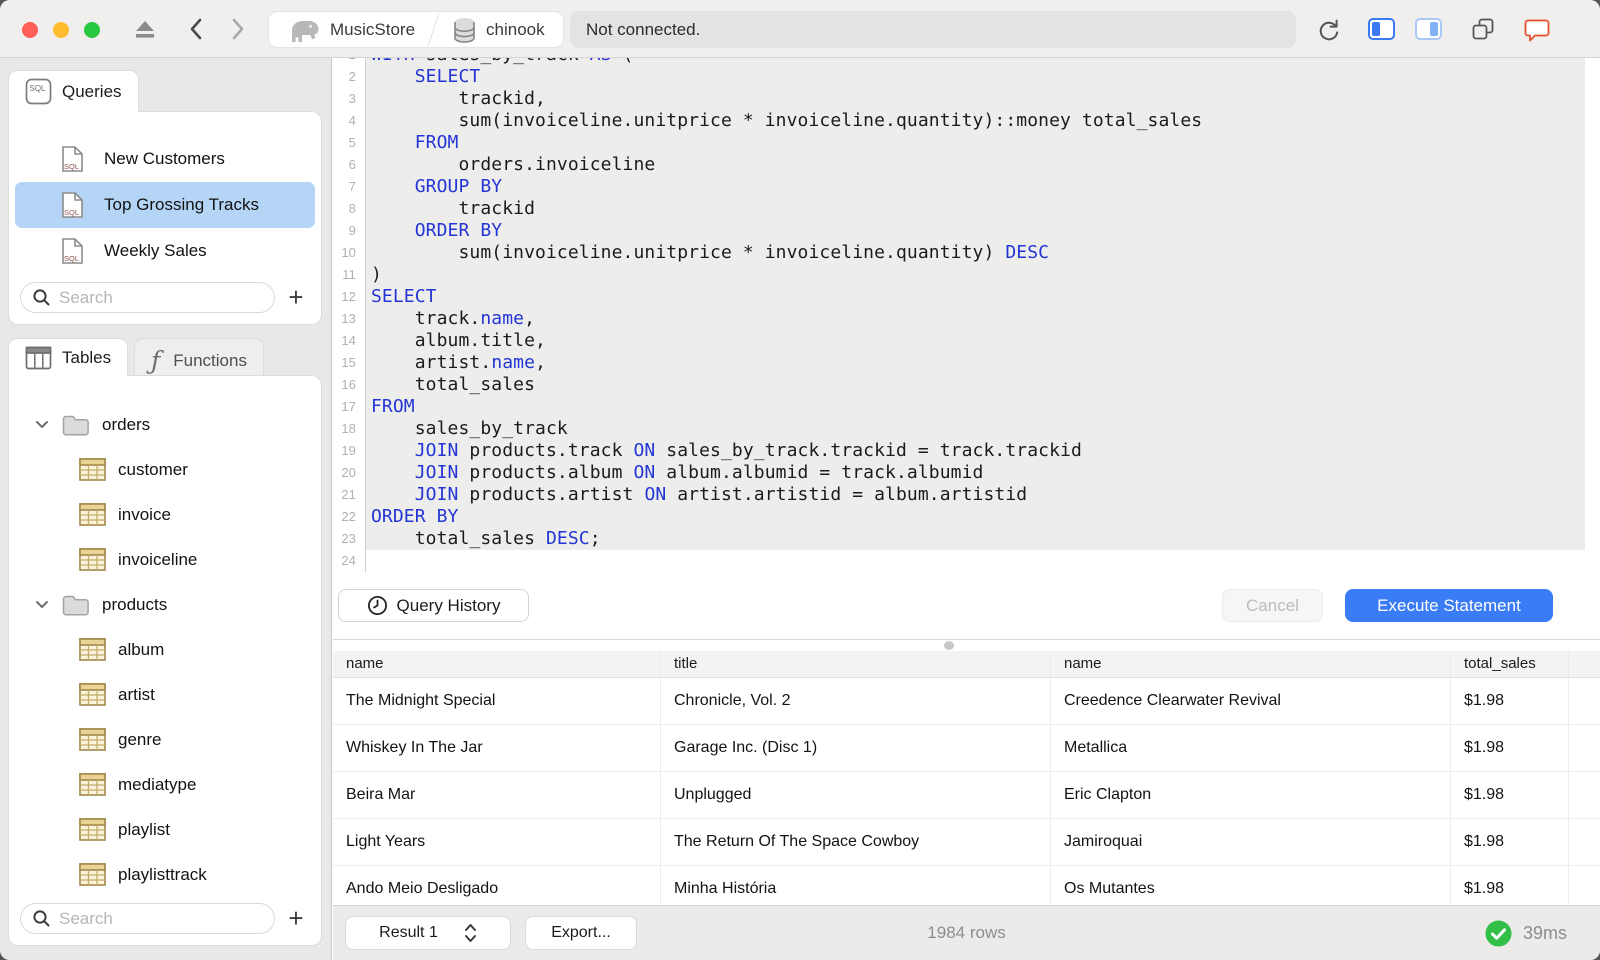  Describe the element at coordinates (1251, 795) in the screenshot. I see `table-cell: Eric Clapton` at that location.